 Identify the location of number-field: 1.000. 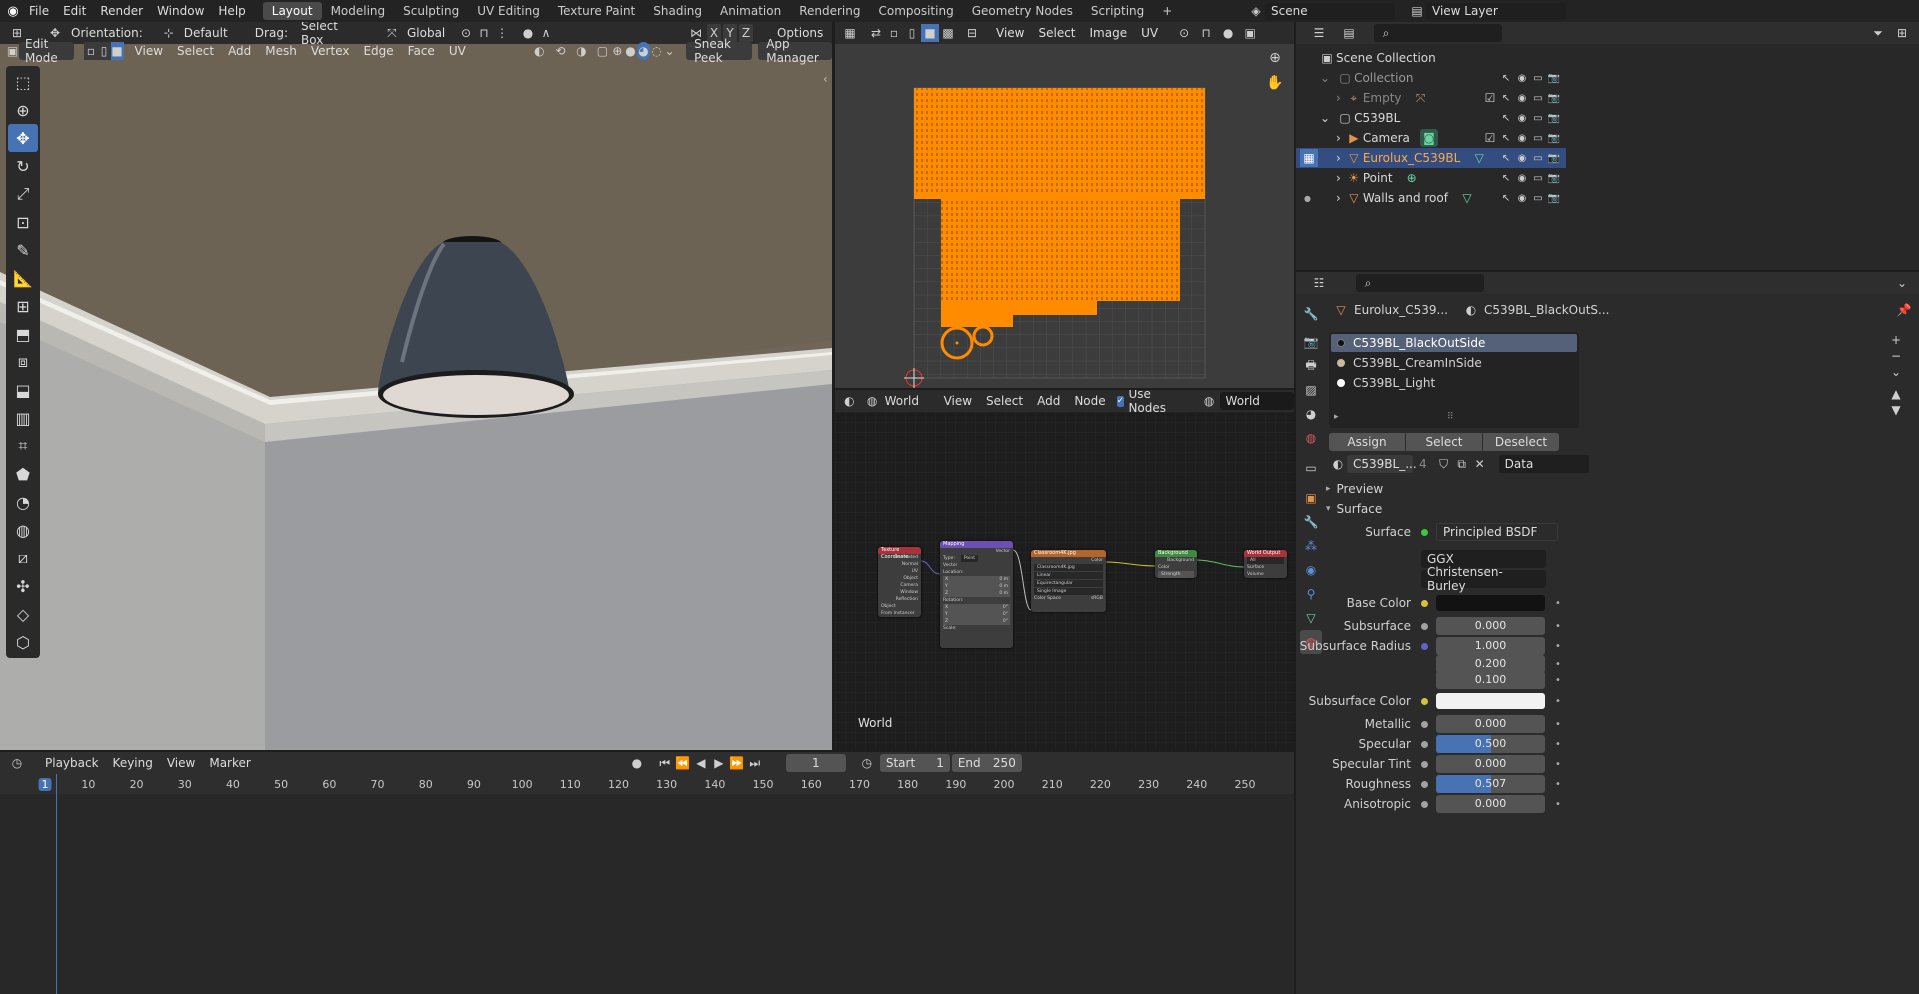
(1490, 646).